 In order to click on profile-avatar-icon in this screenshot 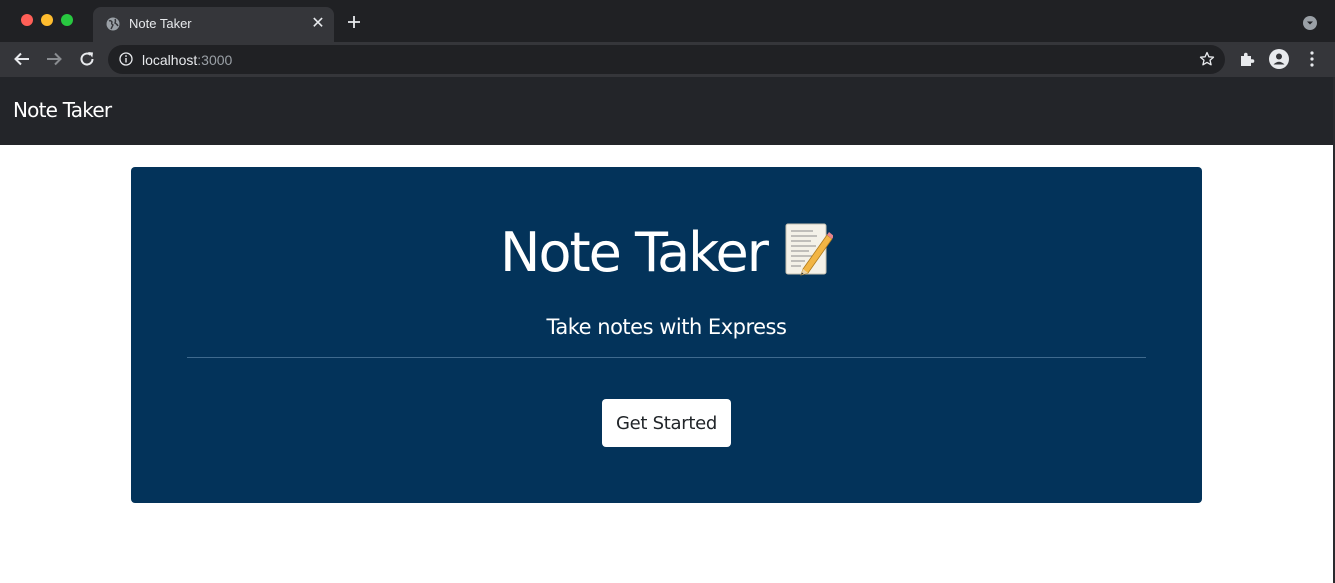, I will do `click(1279, 59)`.